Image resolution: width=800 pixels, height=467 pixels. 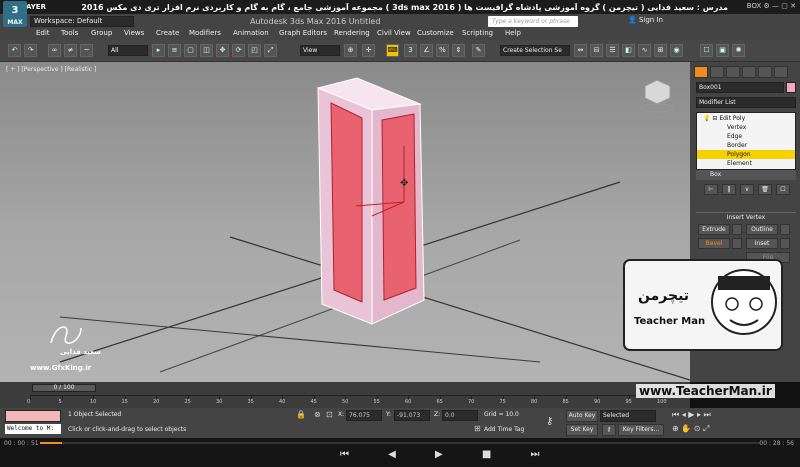 I want to click on utilities-tab, so click(x=781, y=72).